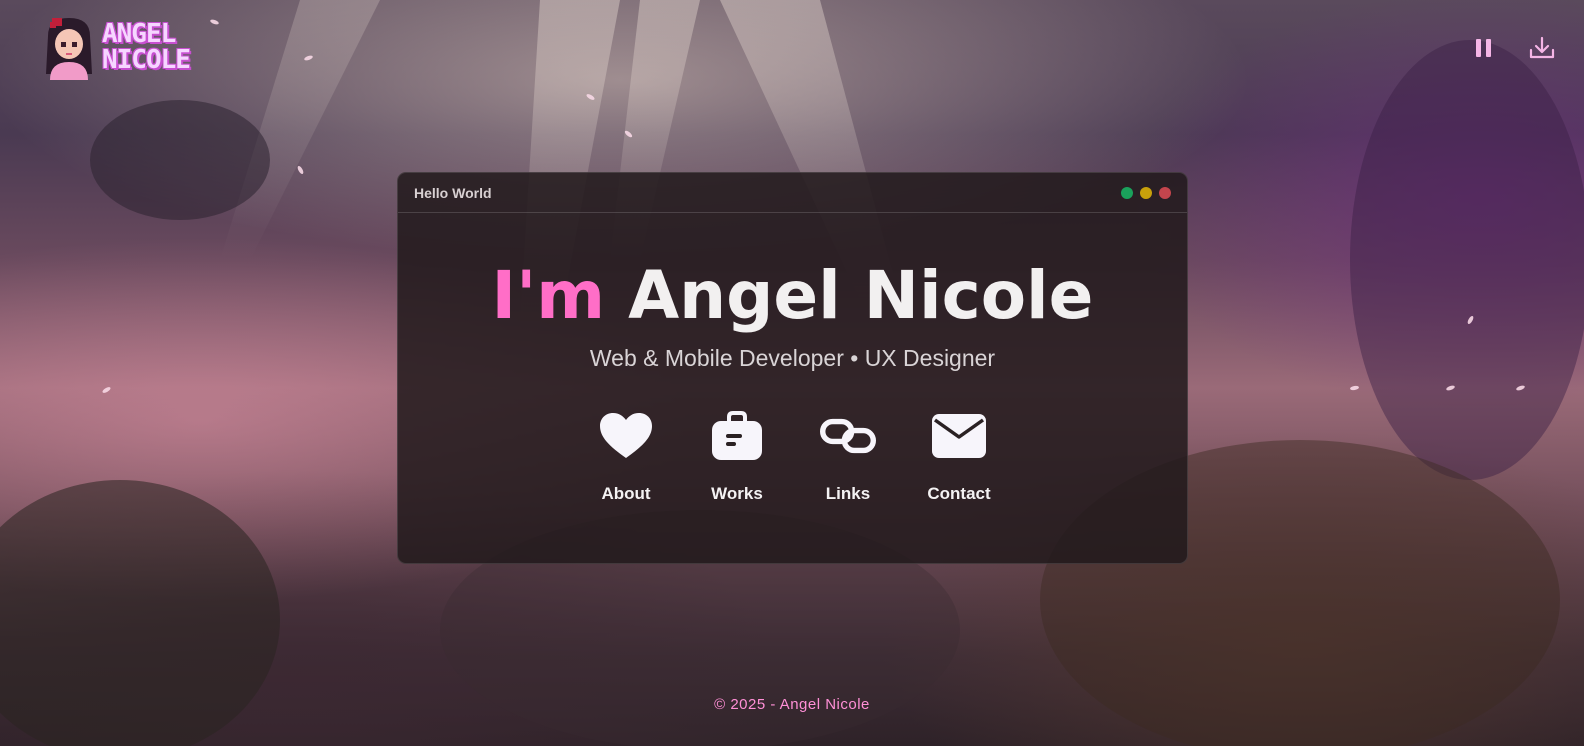 This screenshot has width=1584, height=746. What do you see at coordinates (69, 47) in the screenshot?
I see `avatar-pixel-art` at bounding box center [69, 47].